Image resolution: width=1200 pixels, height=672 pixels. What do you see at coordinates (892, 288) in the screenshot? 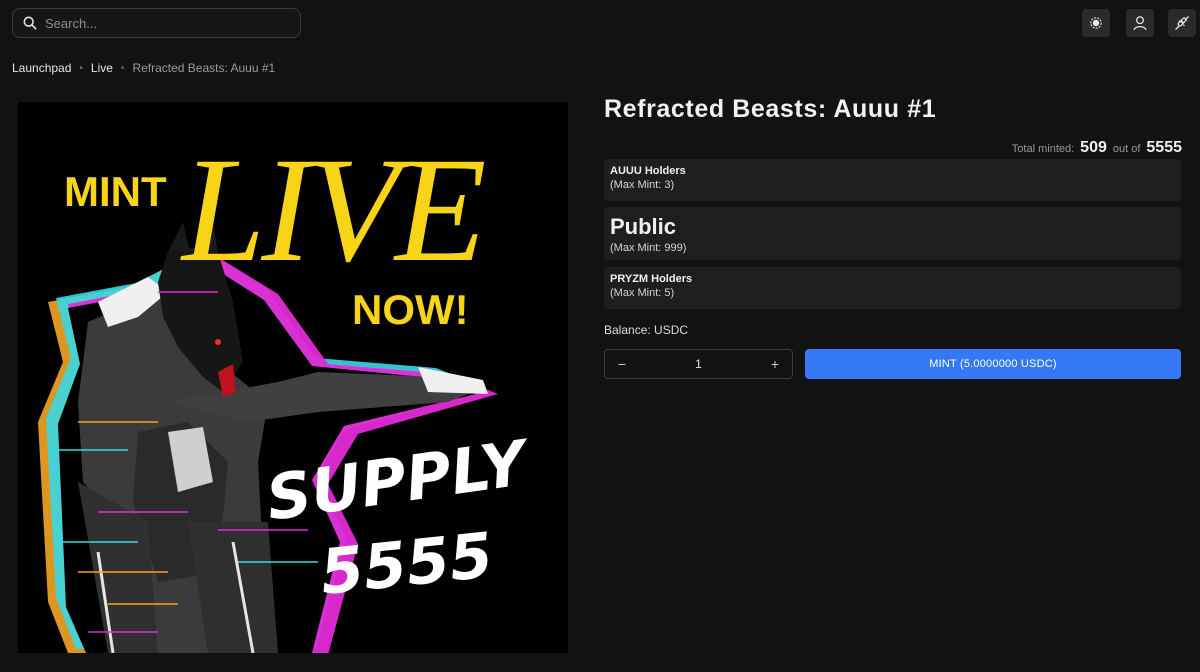
I see `tier-pryzm-holders: PRYZM Holders (Max Mint: 5)` at bounding box center [892, 288].